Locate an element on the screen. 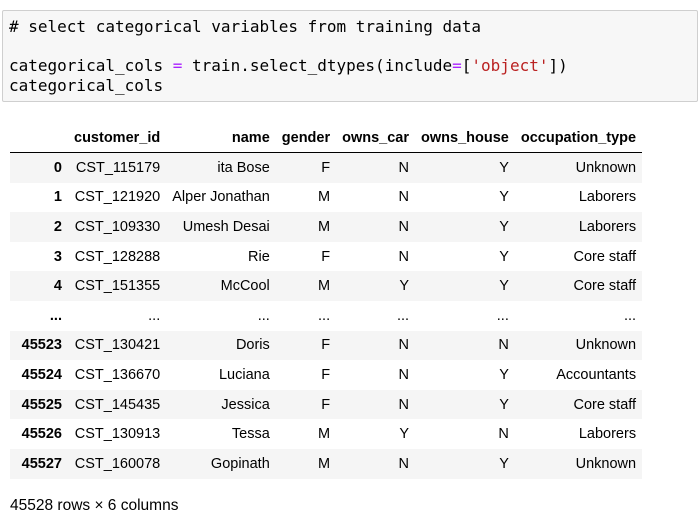 This screenshot has width=700, height=524. code-bracket-close: ]) is located at coordinates (558, 65).